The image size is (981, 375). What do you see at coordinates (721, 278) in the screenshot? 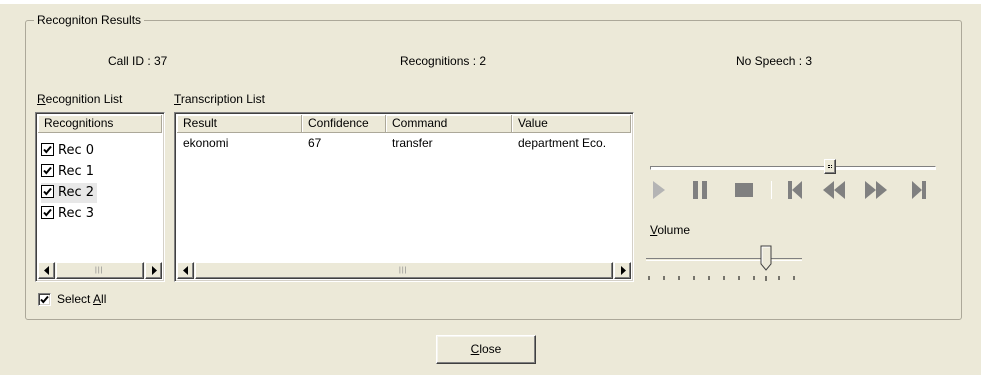
I see `volume-ticks` at bounding box center [721, 278].